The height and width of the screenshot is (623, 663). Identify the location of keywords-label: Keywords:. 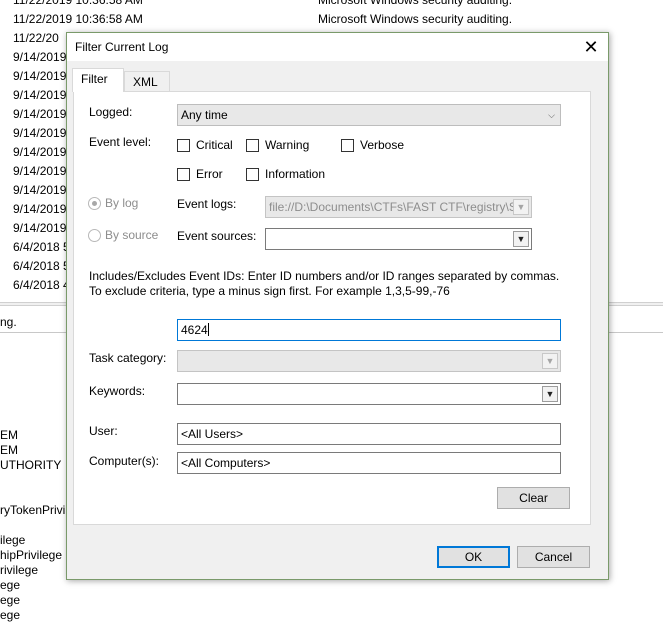
(117, 391).